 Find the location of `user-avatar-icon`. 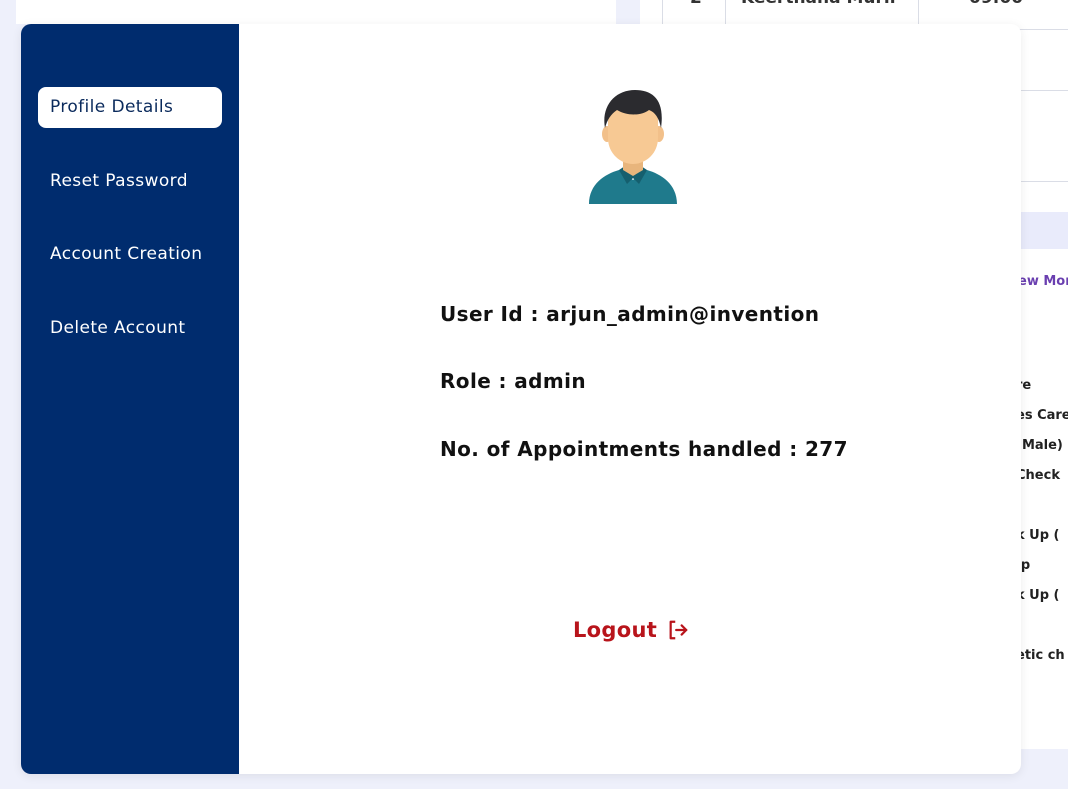

user-avatar-icon is located at coordinates (633, 147).